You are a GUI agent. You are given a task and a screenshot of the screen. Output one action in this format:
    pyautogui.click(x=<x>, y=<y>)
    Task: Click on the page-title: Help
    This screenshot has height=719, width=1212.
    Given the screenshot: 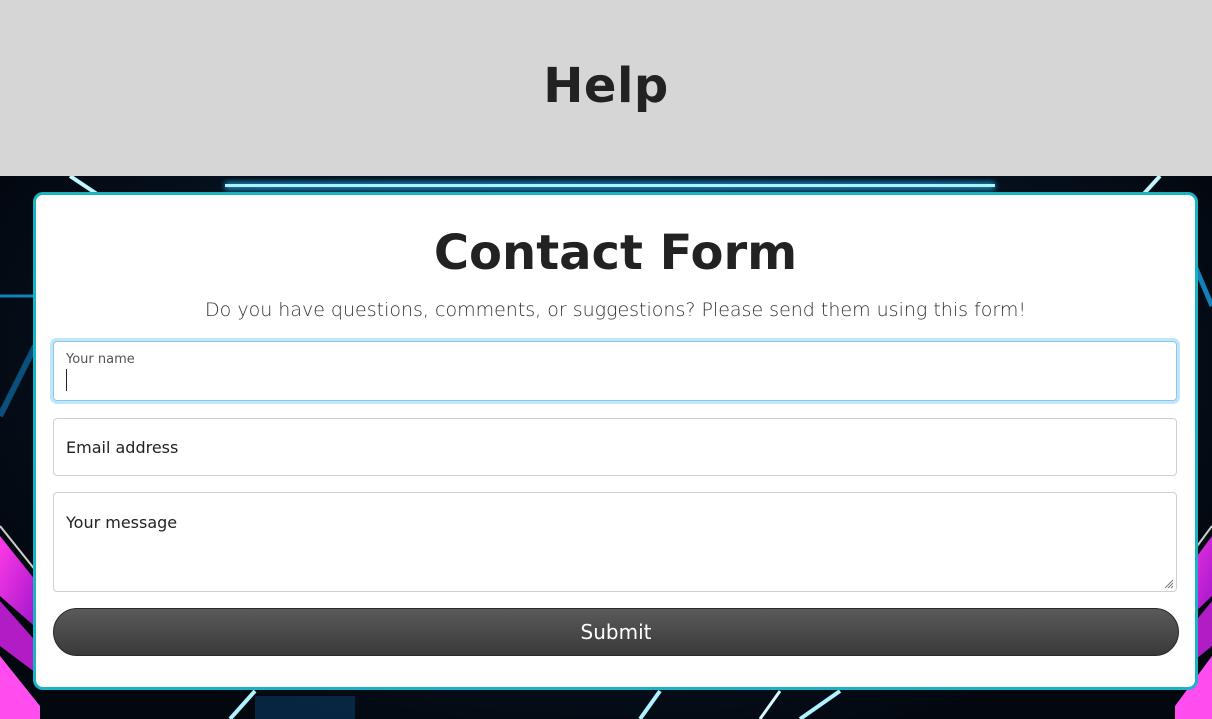 What is the action you would take?
    pyautogui.click(x=606, y=86)
    